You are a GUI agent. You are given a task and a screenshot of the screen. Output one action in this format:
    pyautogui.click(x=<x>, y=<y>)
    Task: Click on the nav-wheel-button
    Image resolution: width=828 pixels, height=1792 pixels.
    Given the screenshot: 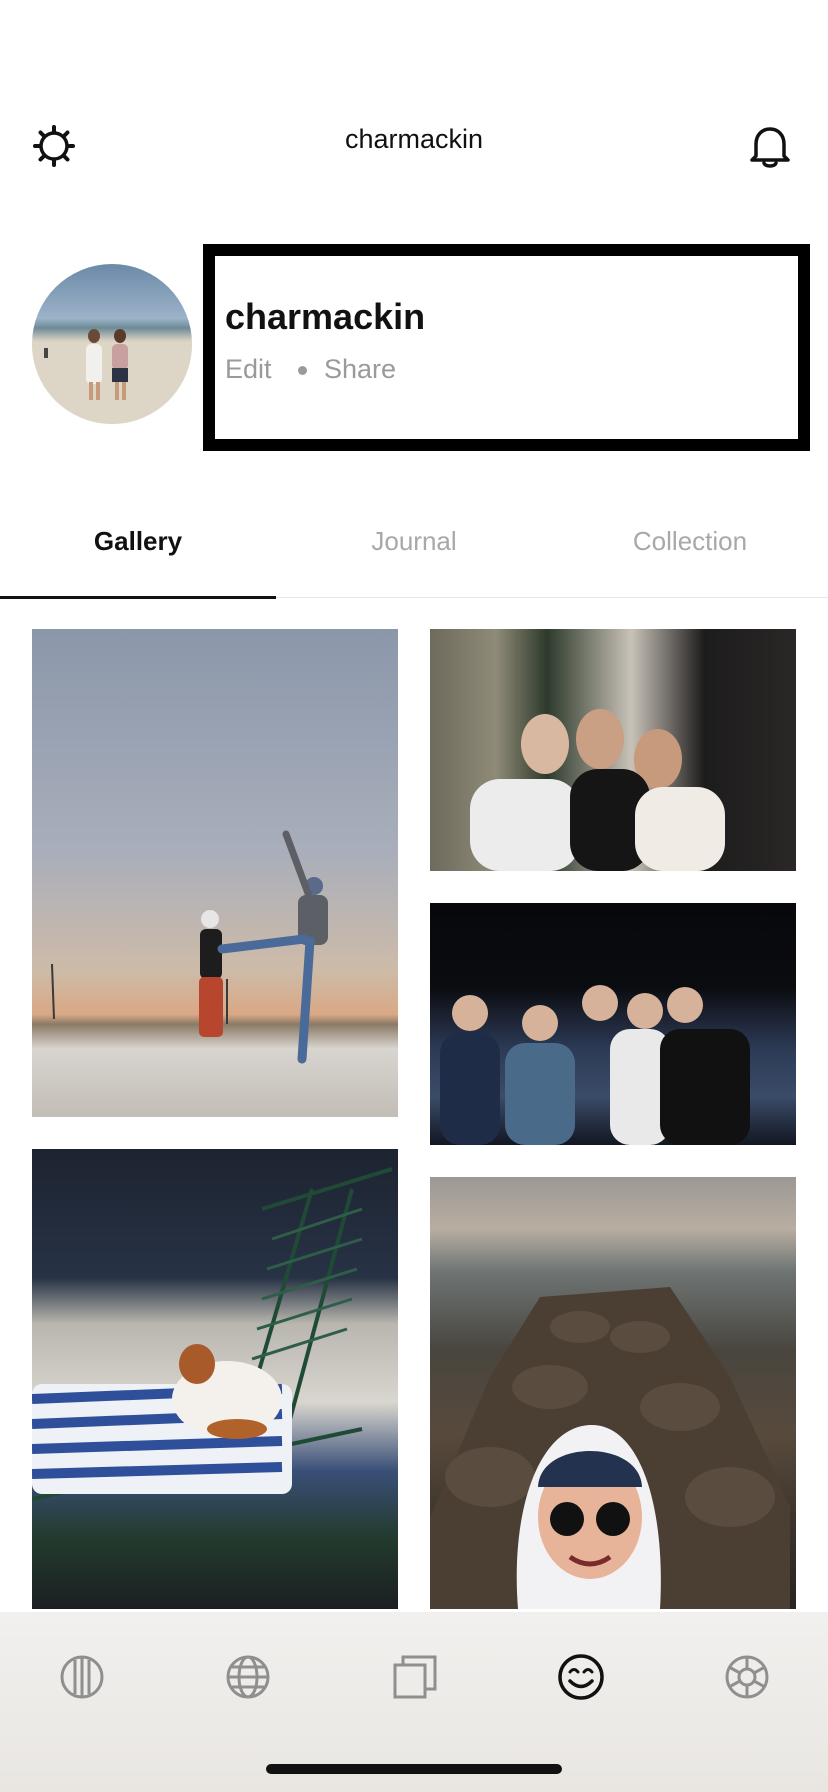 What is the action you would take?
    pyautogui.click(x=747, y=1677)
    